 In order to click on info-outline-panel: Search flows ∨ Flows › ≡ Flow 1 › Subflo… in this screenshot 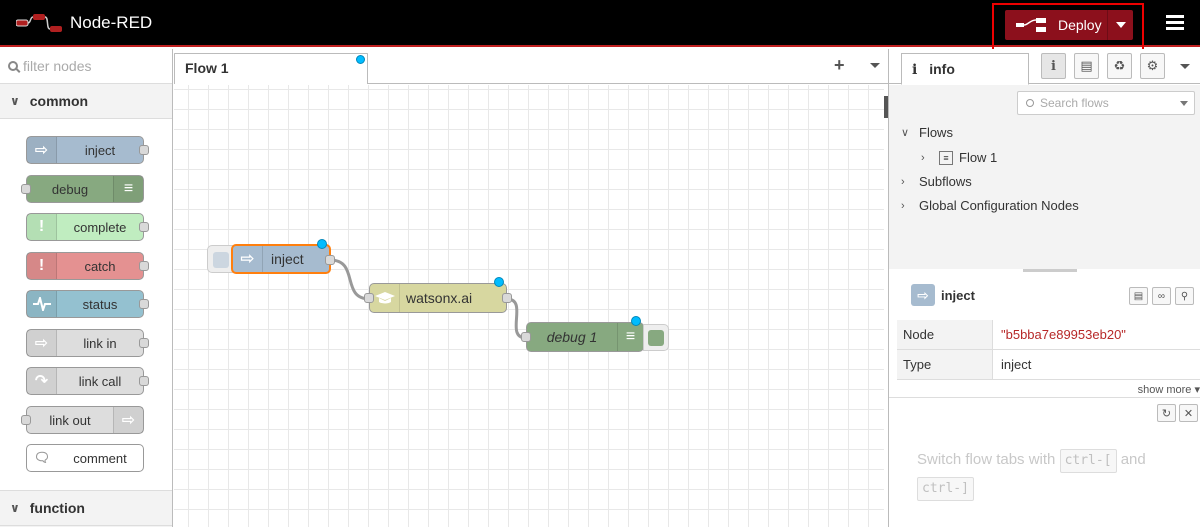, I will do `click(1044, 177)`.